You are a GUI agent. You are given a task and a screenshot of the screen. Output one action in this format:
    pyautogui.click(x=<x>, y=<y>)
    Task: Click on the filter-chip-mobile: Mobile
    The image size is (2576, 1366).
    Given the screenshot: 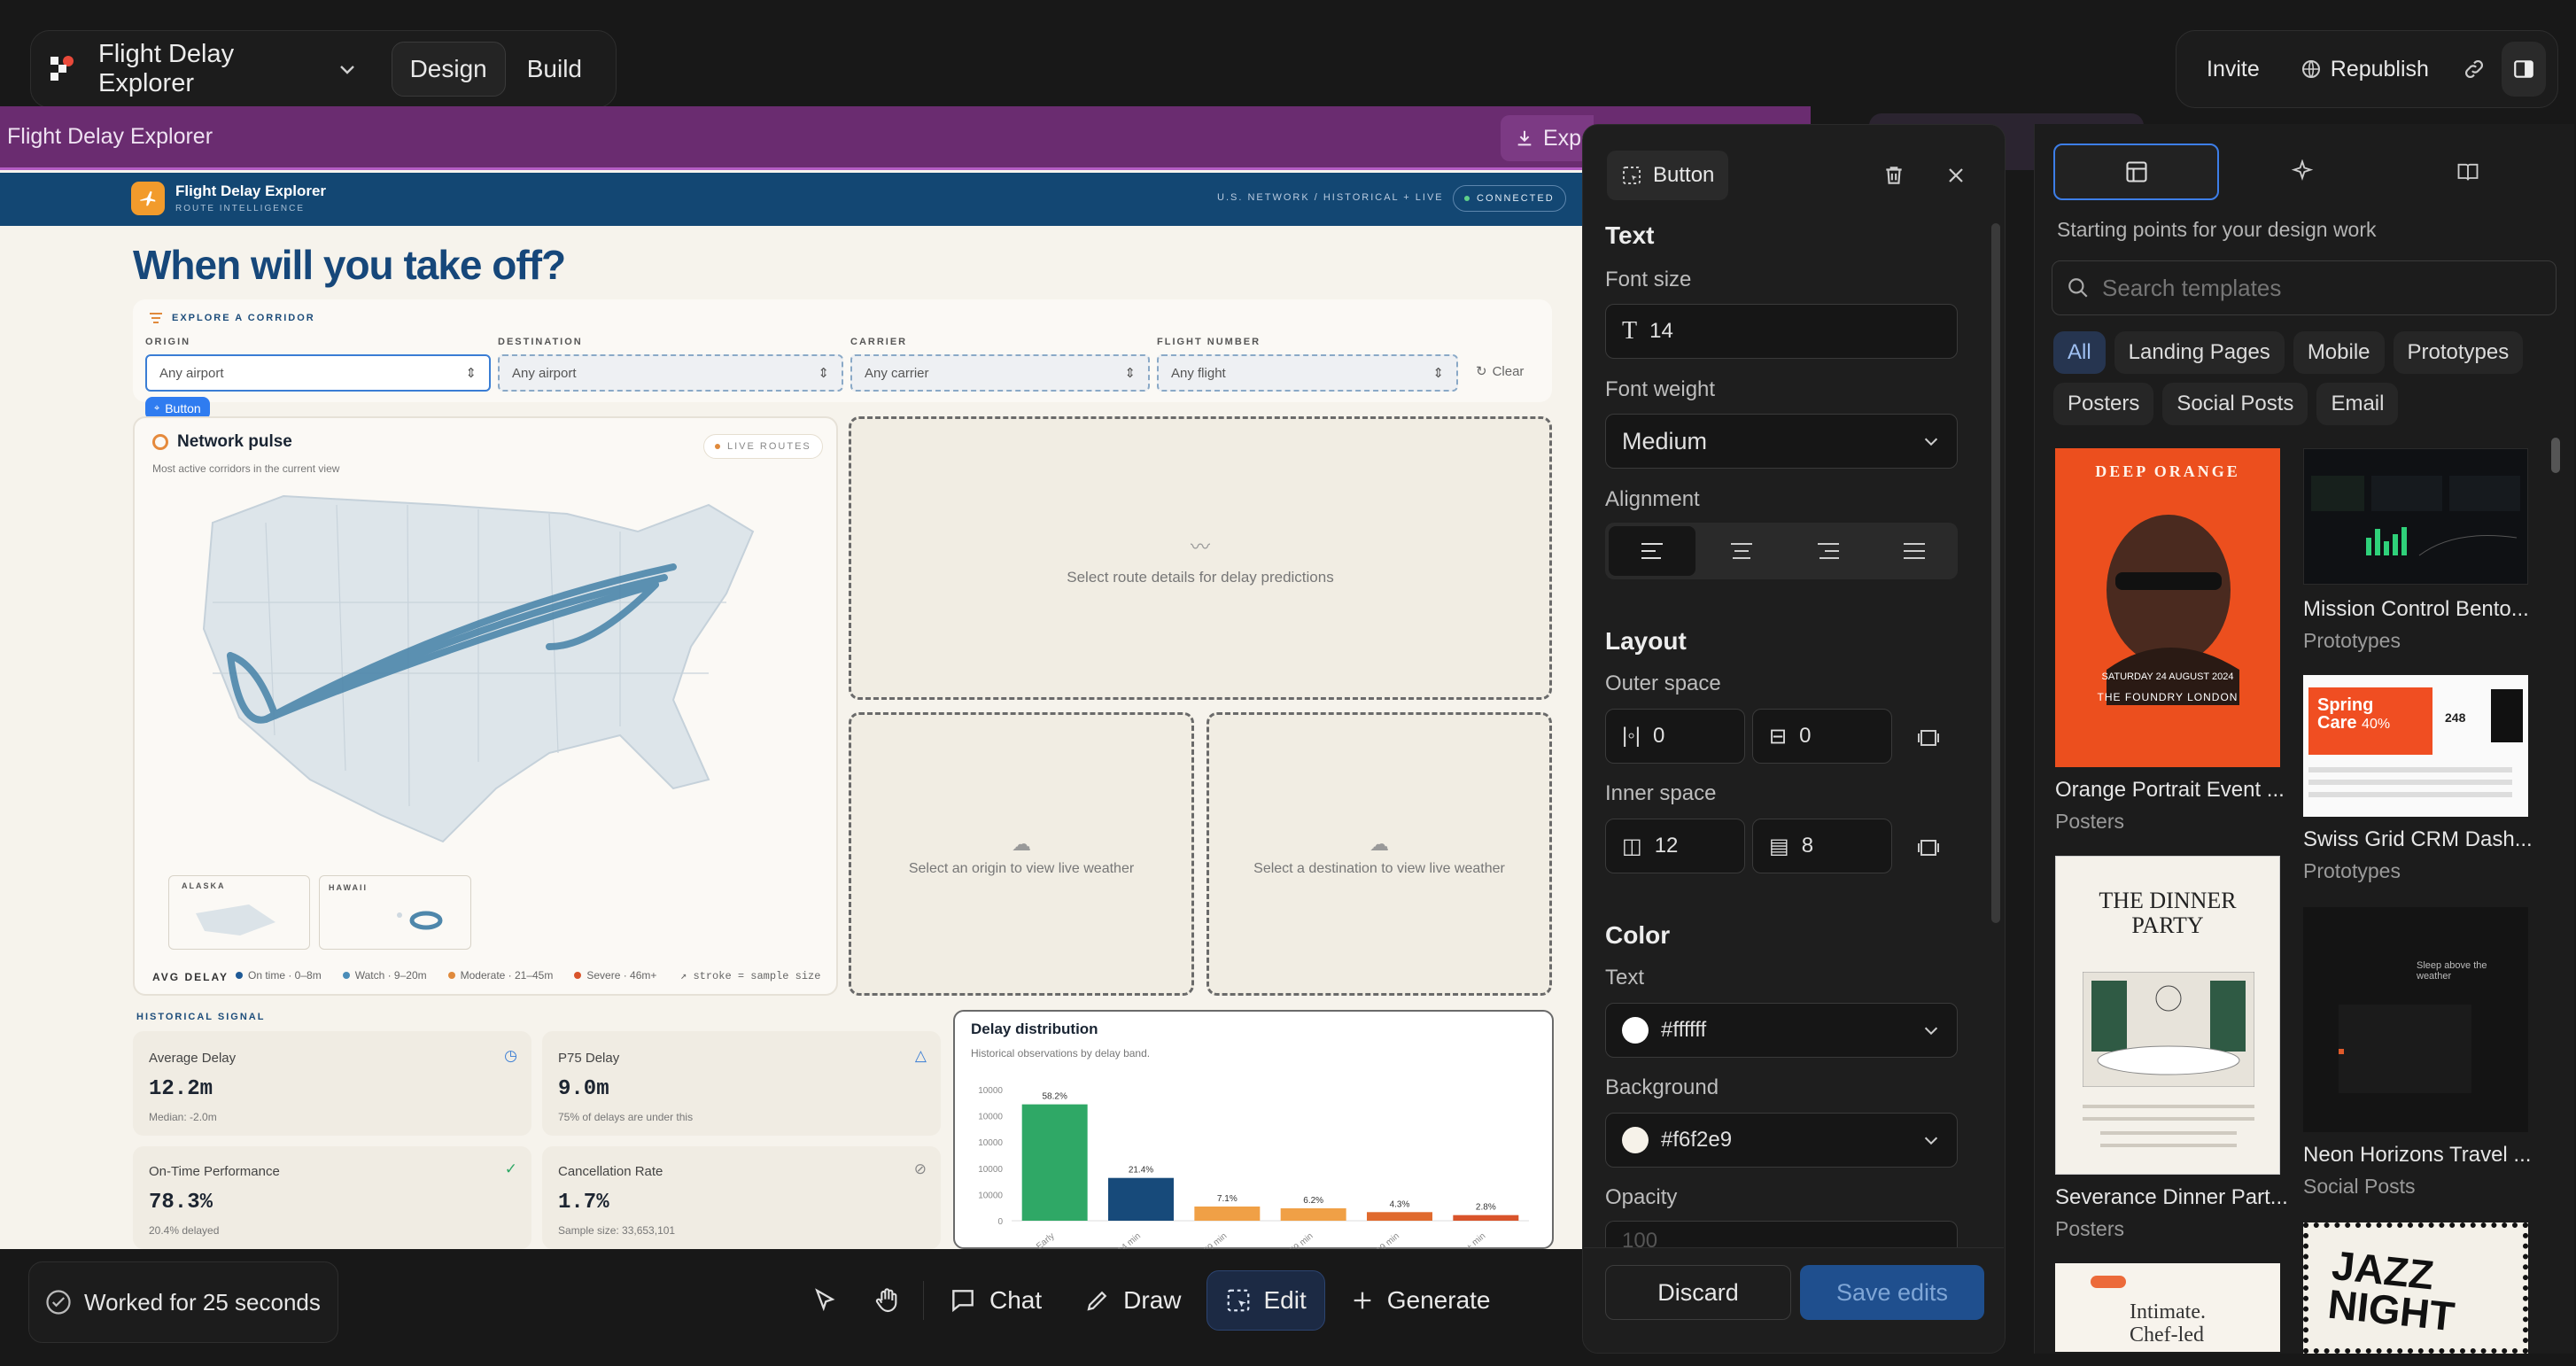 What is the action you would take?
    pyautogui.click(x=2339, y=352)
    